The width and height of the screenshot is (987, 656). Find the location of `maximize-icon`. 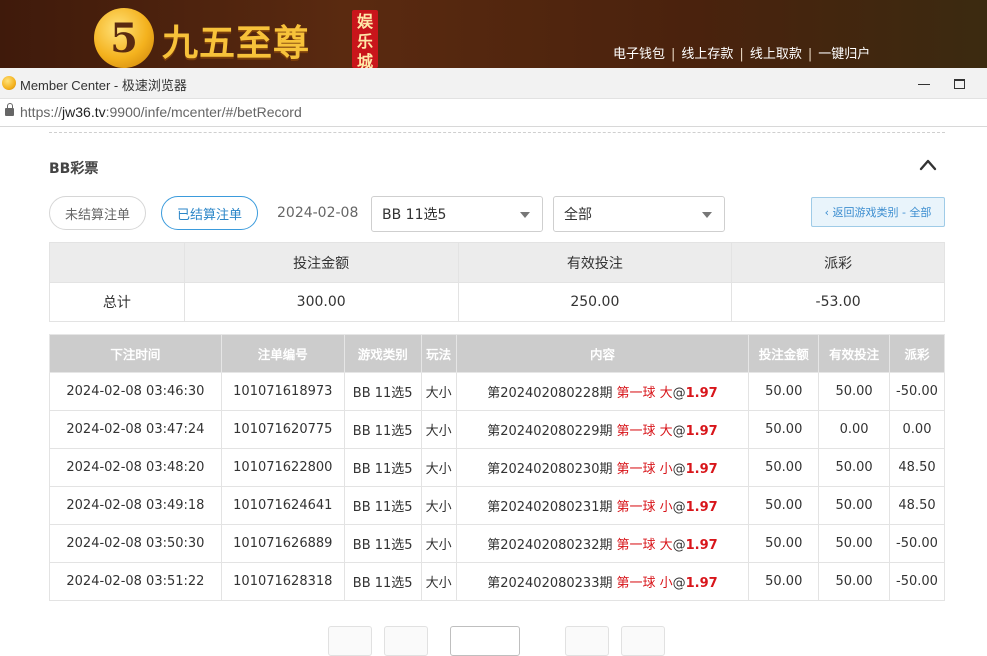

maximize-icon is located at coordinates (959, 84).